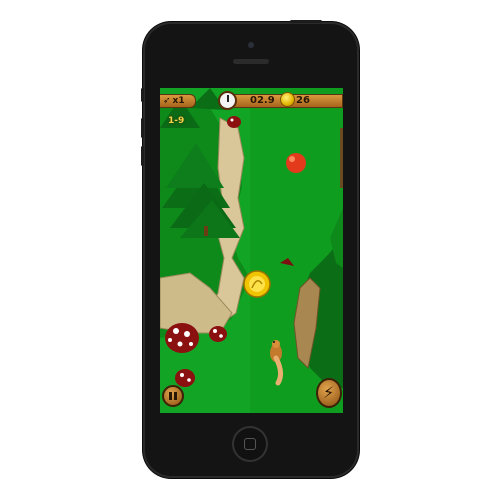 This screenshot has width=500, height=500. I want to click on phone-volume-down, so click(142, 156).